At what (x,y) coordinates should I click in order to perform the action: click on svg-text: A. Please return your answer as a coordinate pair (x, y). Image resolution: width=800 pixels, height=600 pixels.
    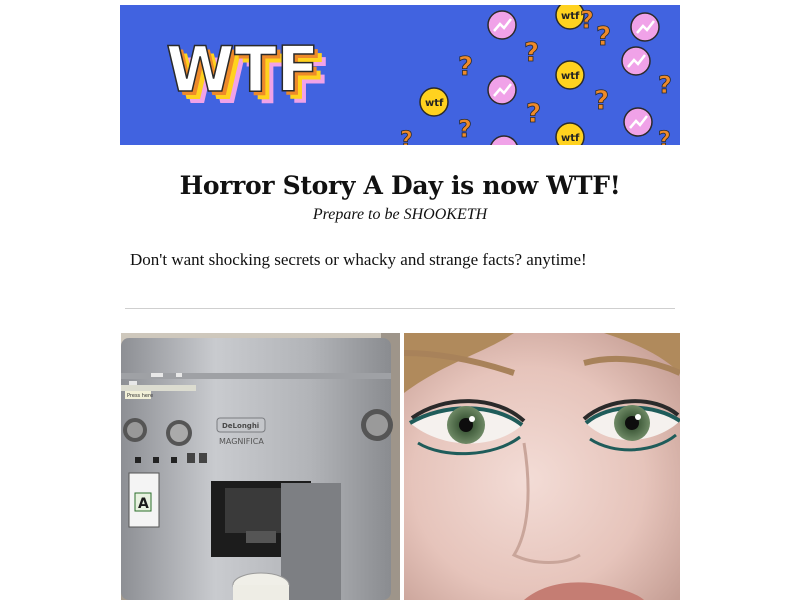
    Looking at the image, I should click on (143, 504).